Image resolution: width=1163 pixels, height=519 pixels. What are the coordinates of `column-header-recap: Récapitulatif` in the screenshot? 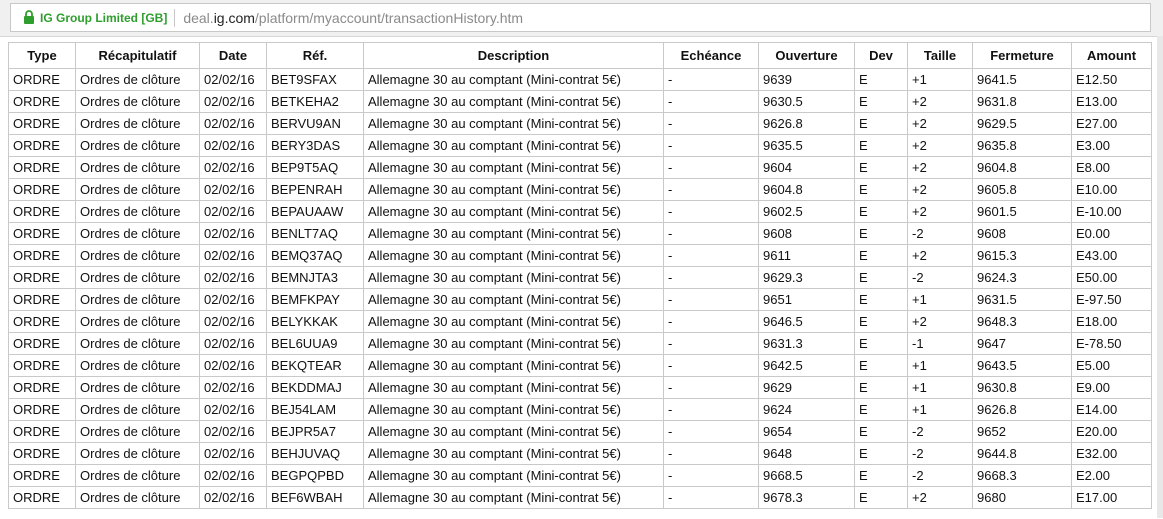 It's located at (137, 55).